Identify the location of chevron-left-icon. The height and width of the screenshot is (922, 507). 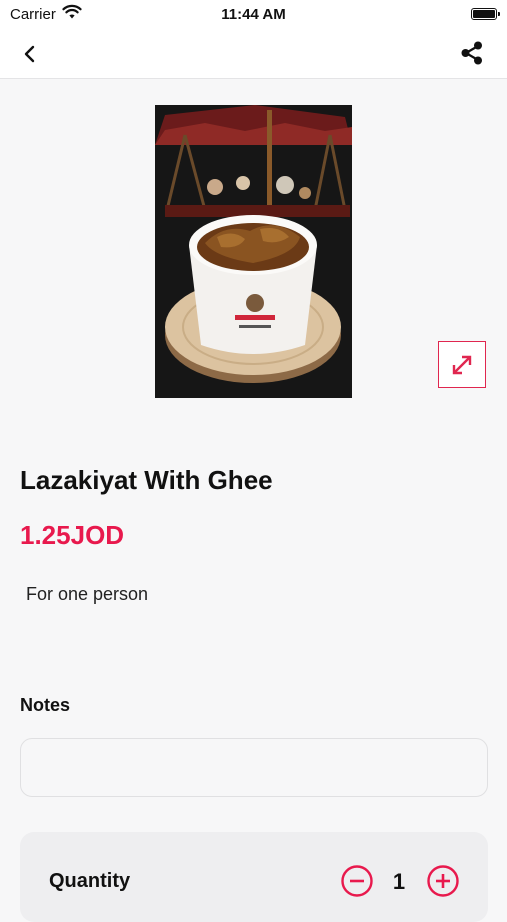
(29, 54).